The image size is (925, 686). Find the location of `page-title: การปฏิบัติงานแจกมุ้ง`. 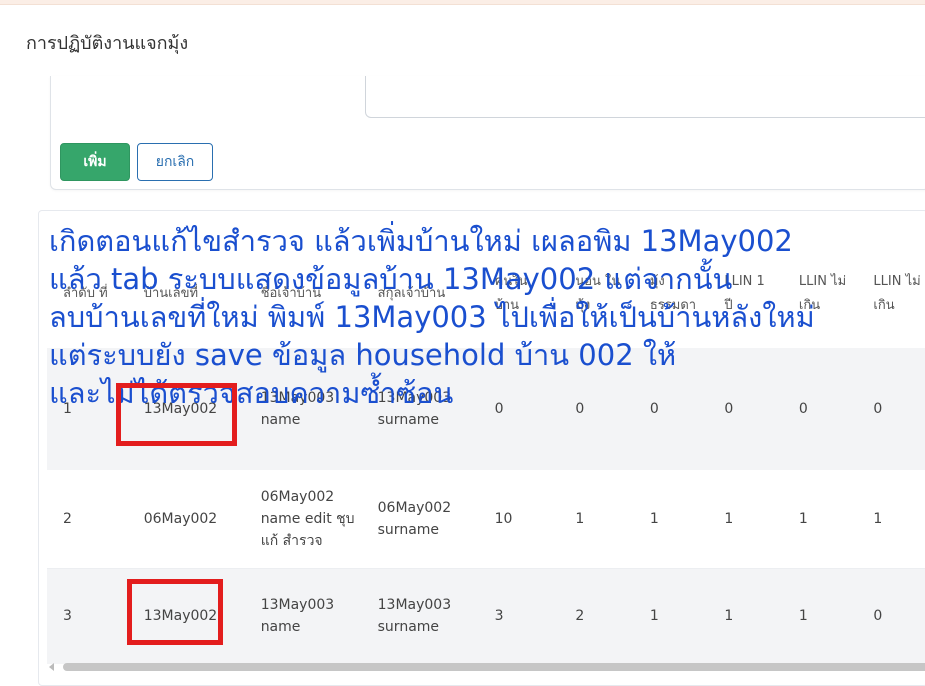

page-title: การปฏิบัติงานแจกมุ้ง is located at coordinates (107, 43).